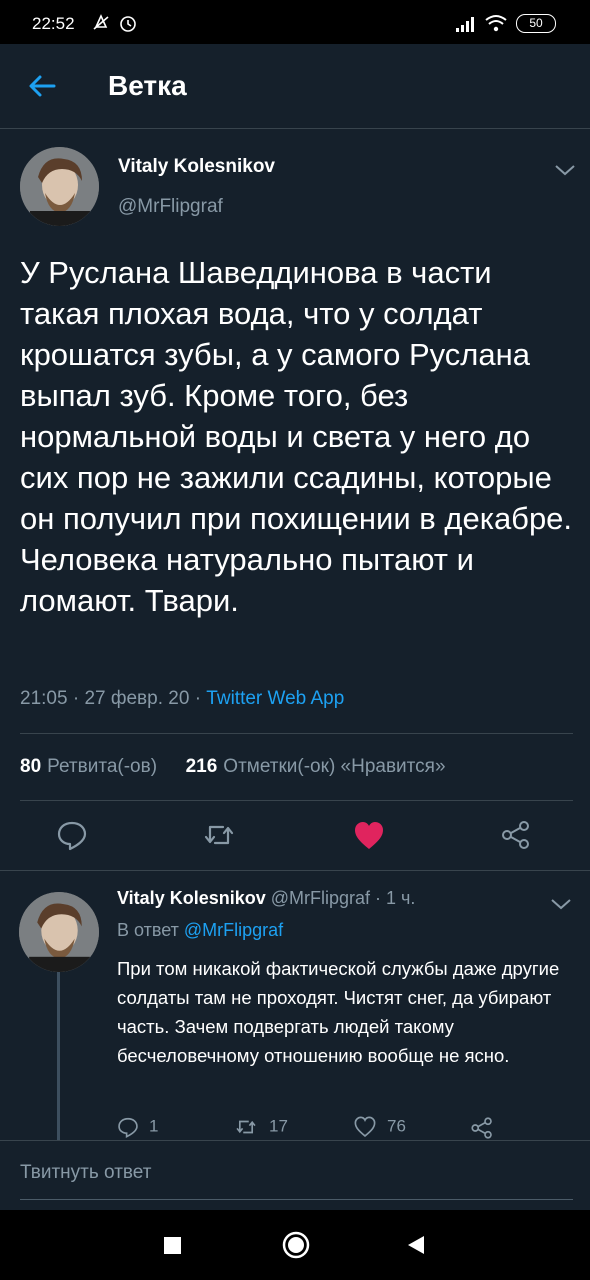 This screenshot has height=1280, width=590. Describe the element at coordinates (465, 24) in the screenshot. I see `signal-icon` at that location.